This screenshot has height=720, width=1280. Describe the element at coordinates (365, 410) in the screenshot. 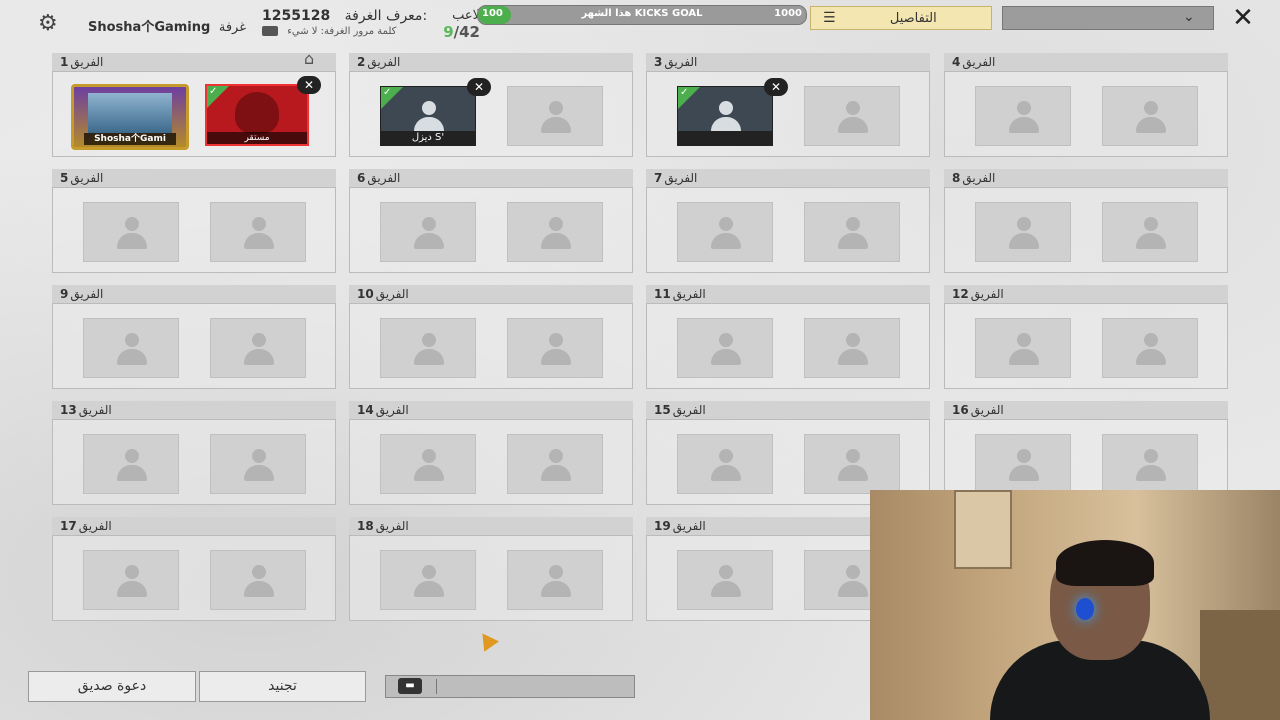

I see `team-number: 14` at that location.